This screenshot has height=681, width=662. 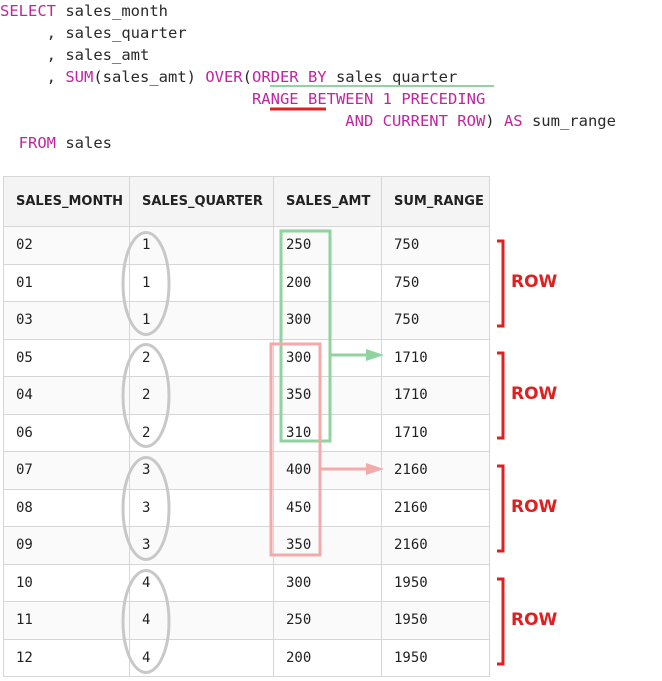 What do you see at coordinates (359, 121) in the screenshot?
I see `sql-keyword: AND` at bounding box center [359, 121].